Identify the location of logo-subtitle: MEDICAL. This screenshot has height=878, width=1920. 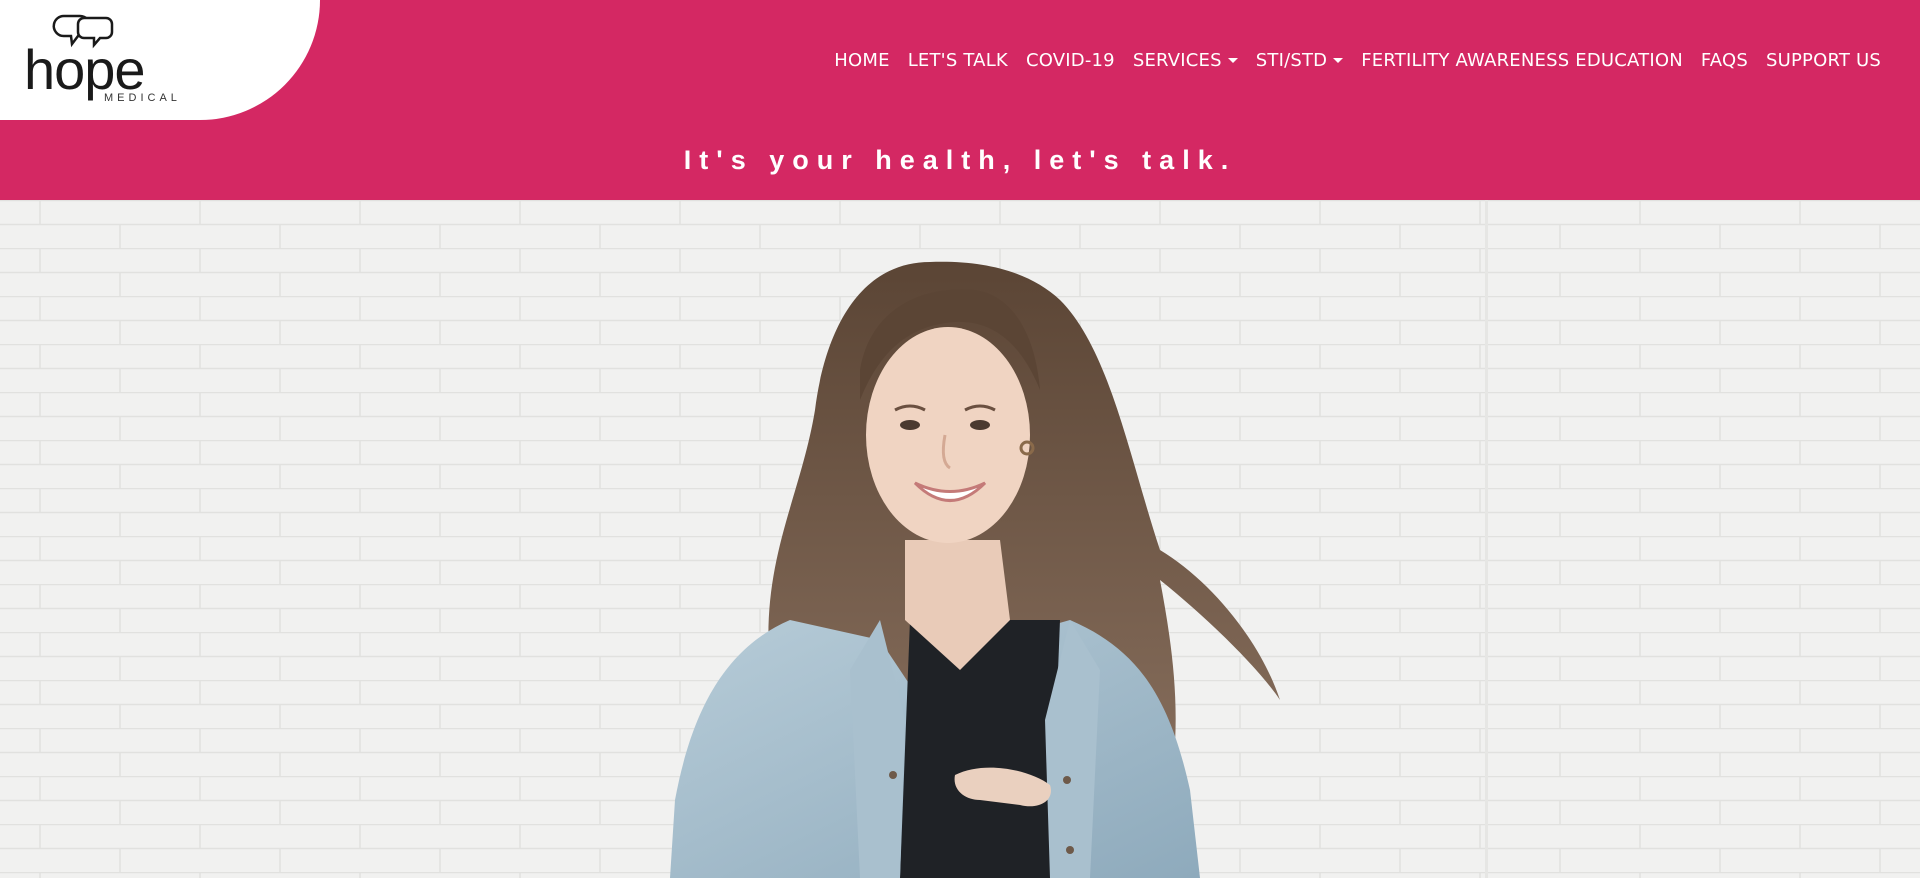
(142, 98).